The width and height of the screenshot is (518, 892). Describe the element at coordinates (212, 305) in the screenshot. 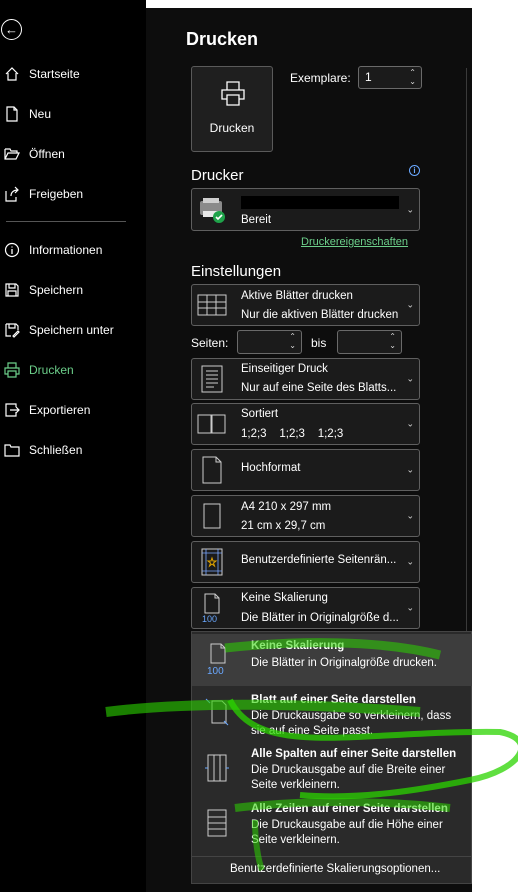

I see `sheet-grid-icon` at that location.